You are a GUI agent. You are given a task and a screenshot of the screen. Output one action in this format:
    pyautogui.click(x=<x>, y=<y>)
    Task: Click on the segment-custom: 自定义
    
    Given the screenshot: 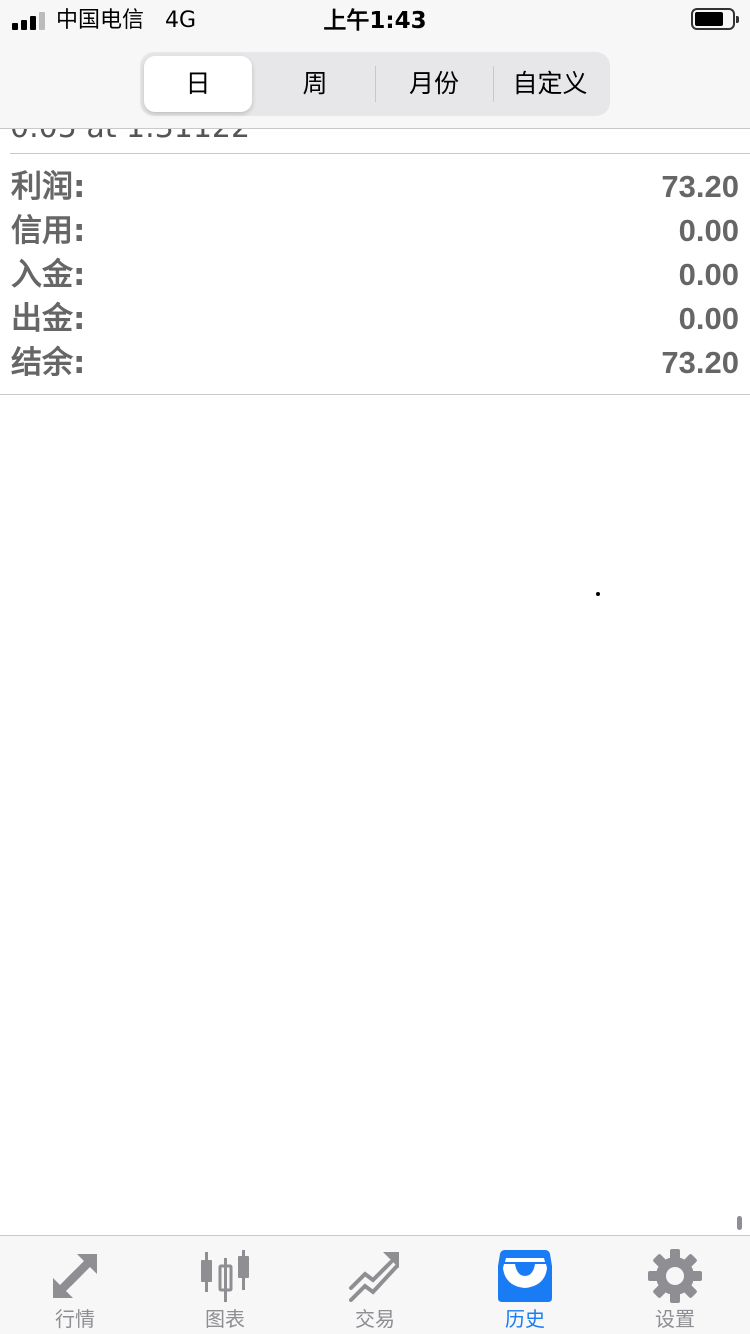 What is the action you would take?
    pyautogui.click(x=550, y=84)
    